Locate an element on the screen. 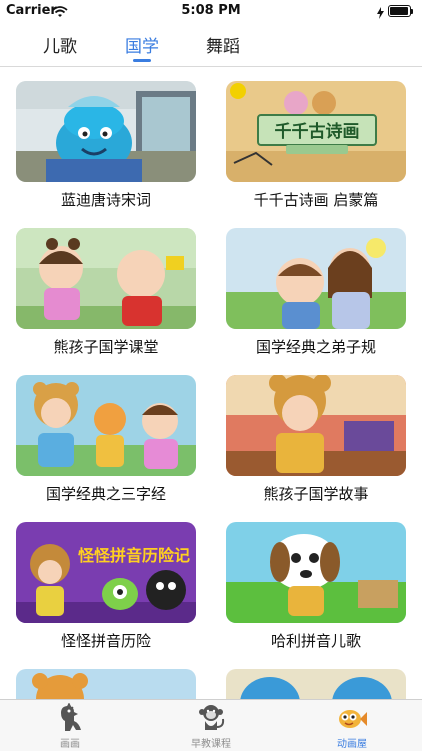 The height and width of the screenshot is (751, 422). tab-nursery-rhymes: 儿歌 is located at coordinates (60, 44).